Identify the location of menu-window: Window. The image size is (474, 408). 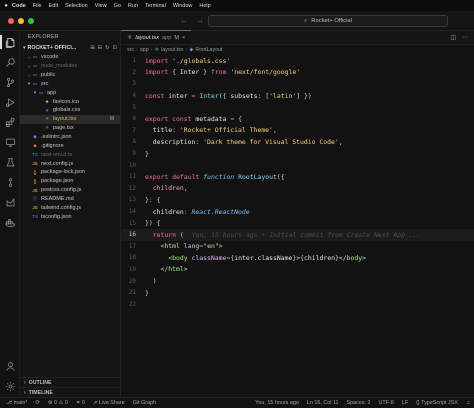
(183, 6).